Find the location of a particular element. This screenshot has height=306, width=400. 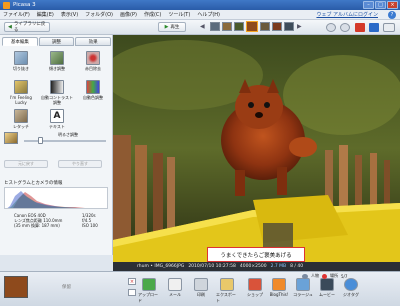

crop-icon is located at coordinates (21, 58).